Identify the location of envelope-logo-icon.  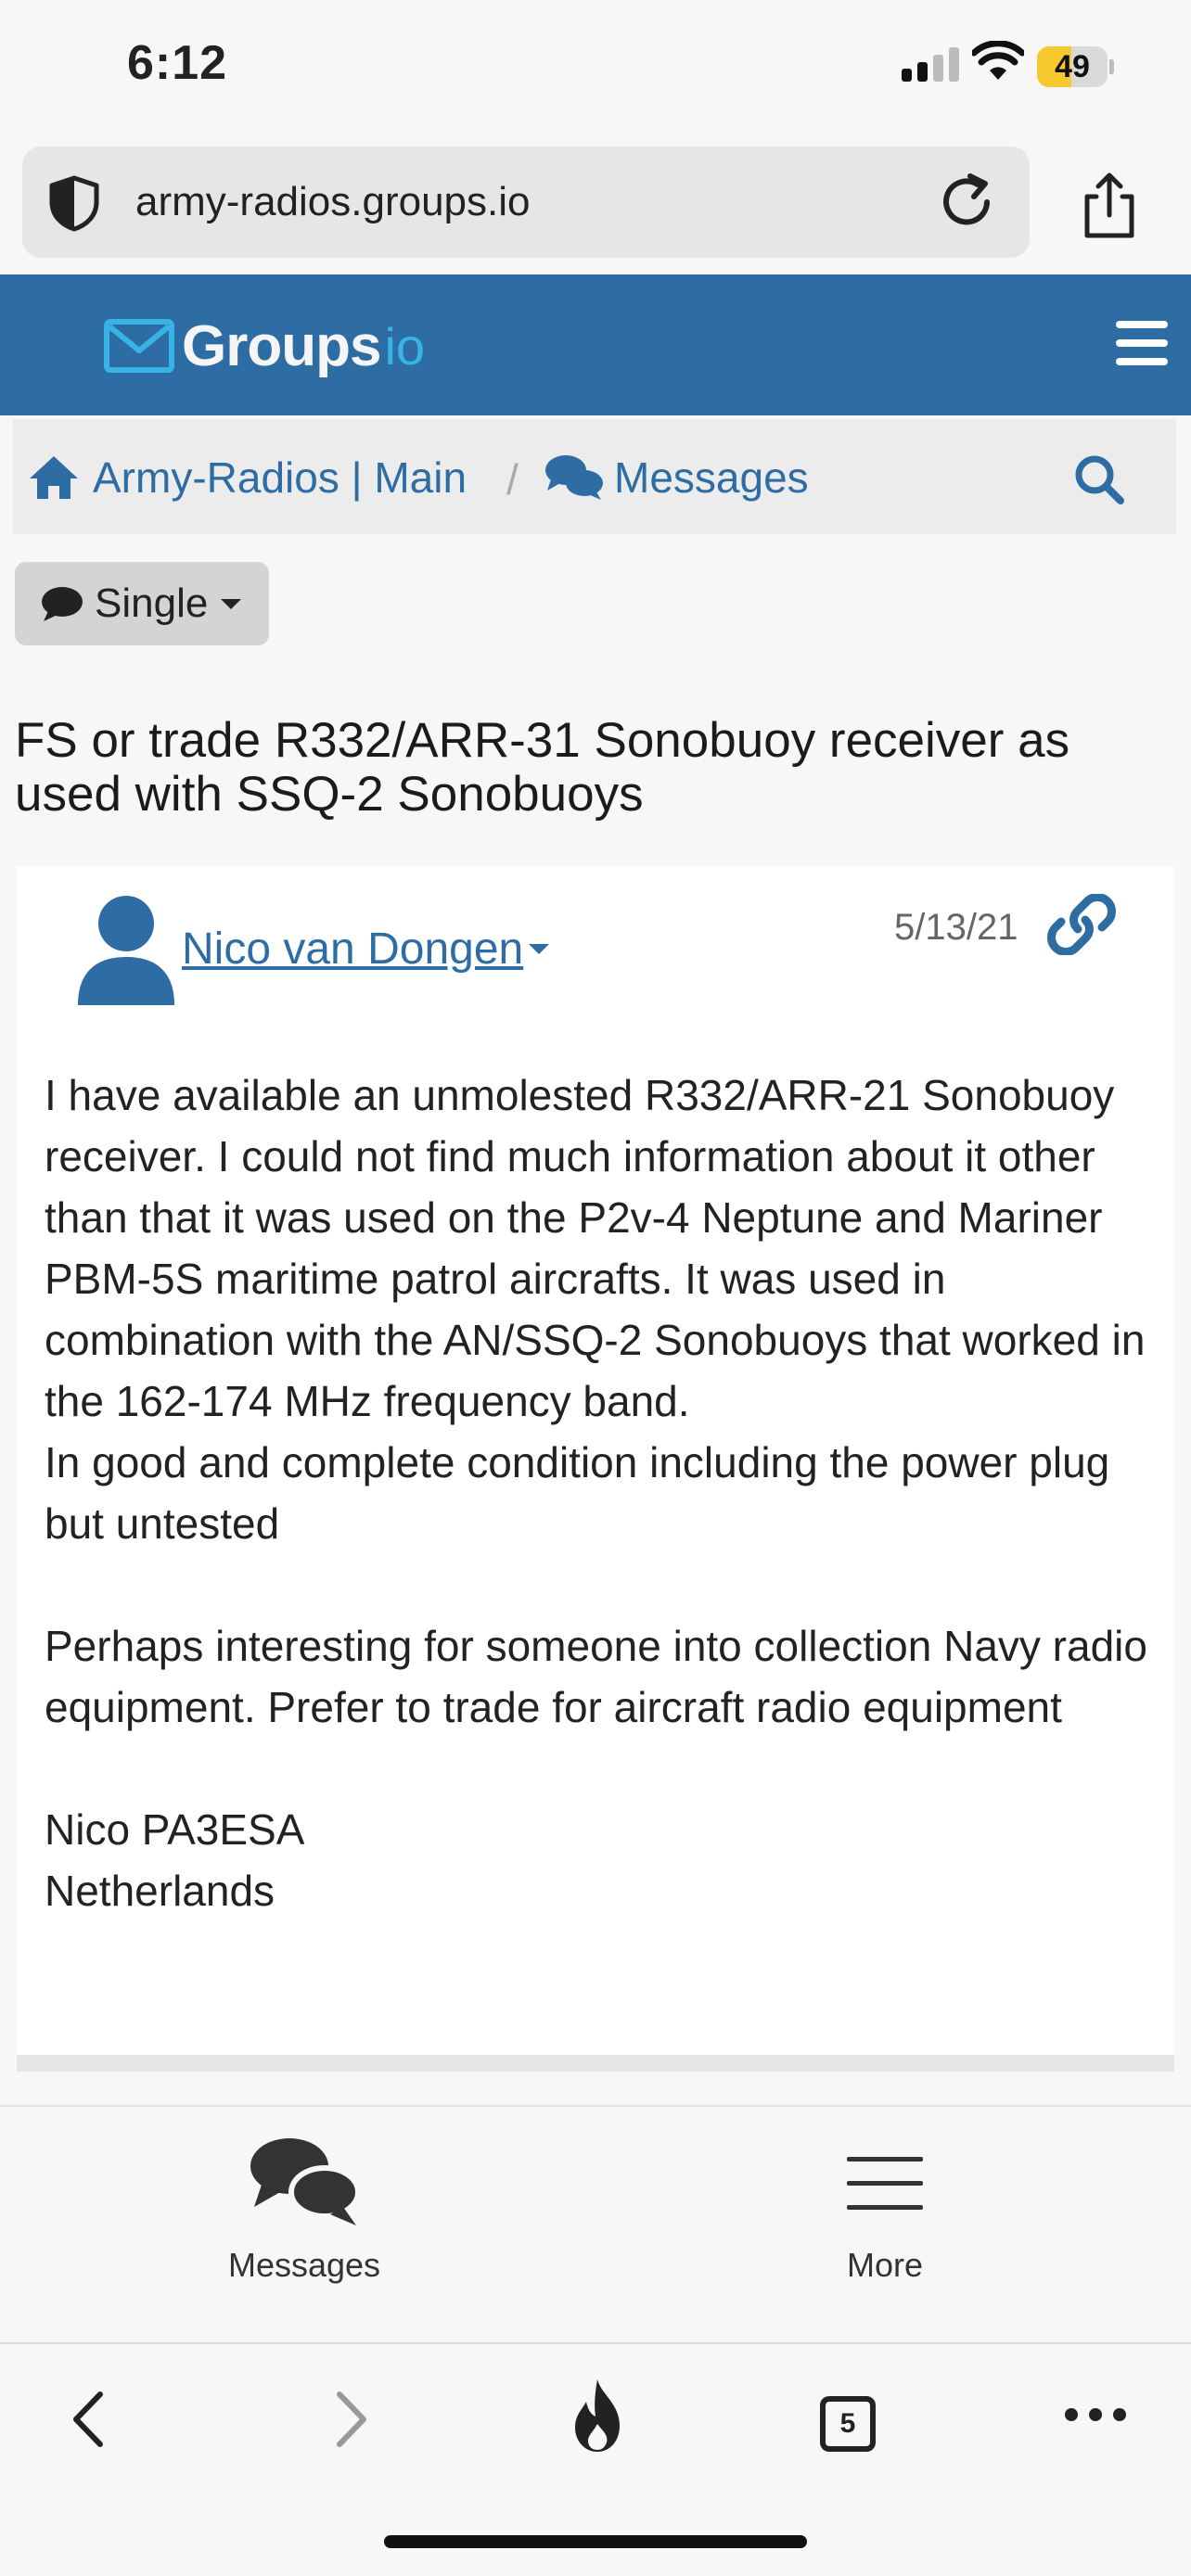
(139, 346).